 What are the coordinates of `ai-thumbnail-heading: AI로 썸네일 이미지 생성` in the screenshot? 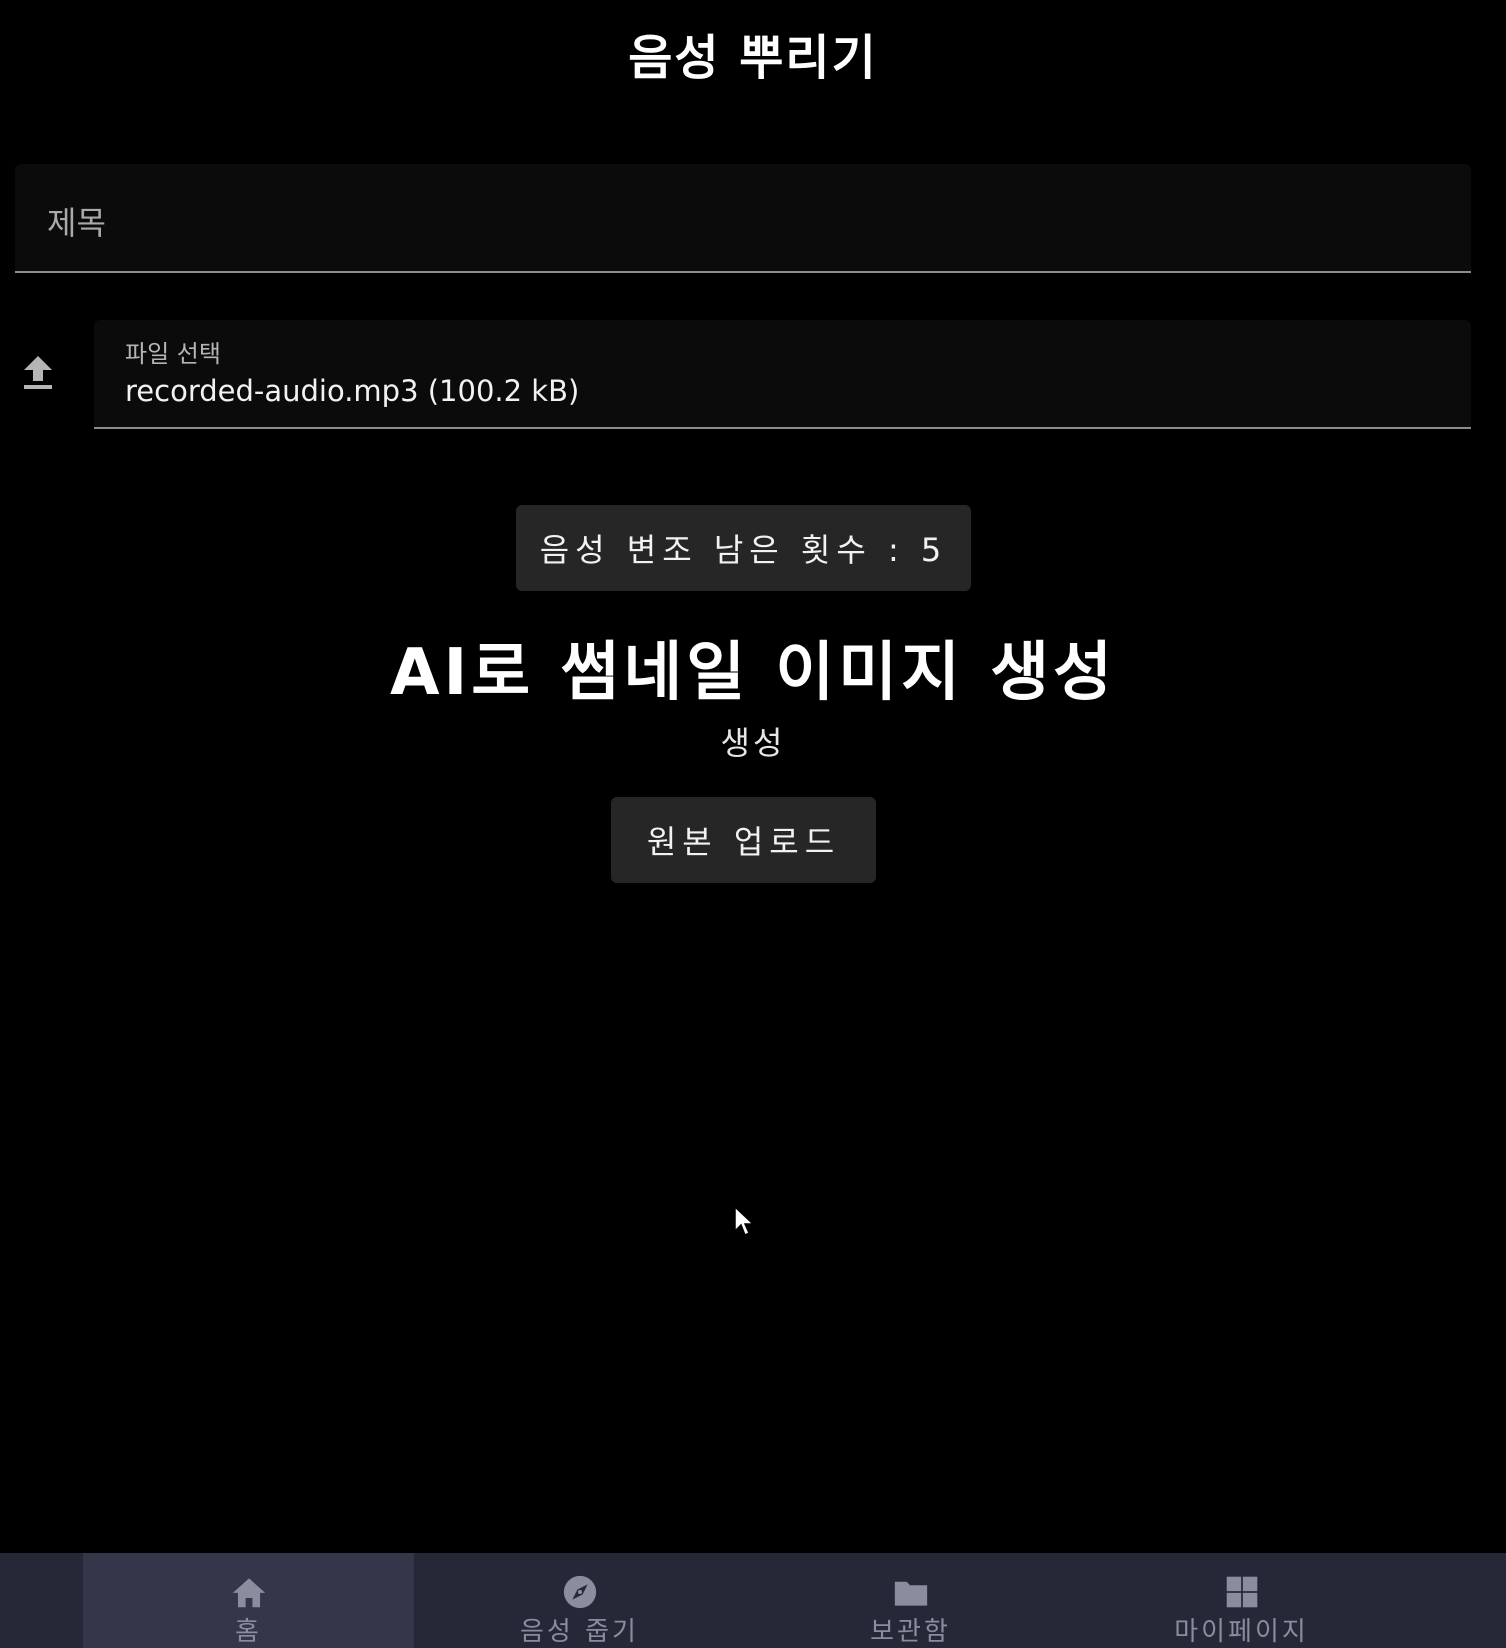 It's located at (753, 673).